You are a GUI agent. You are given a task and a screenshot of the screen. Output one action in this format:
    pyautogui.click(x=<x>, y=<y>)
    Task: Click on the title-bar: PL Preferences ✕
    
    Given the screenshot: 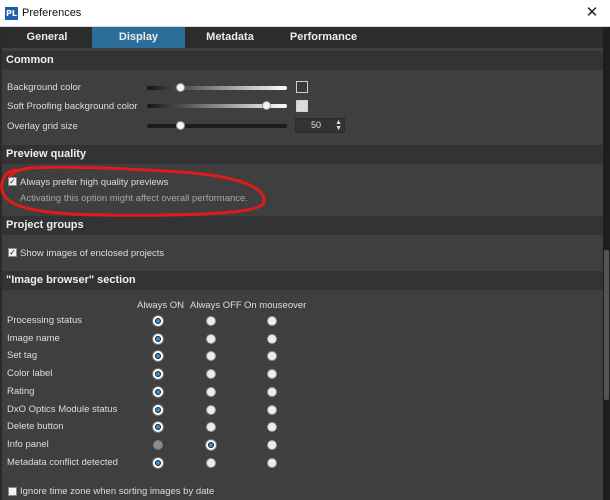 What is the action you would take?
    pyautogui.click(x=305, y=13)
    